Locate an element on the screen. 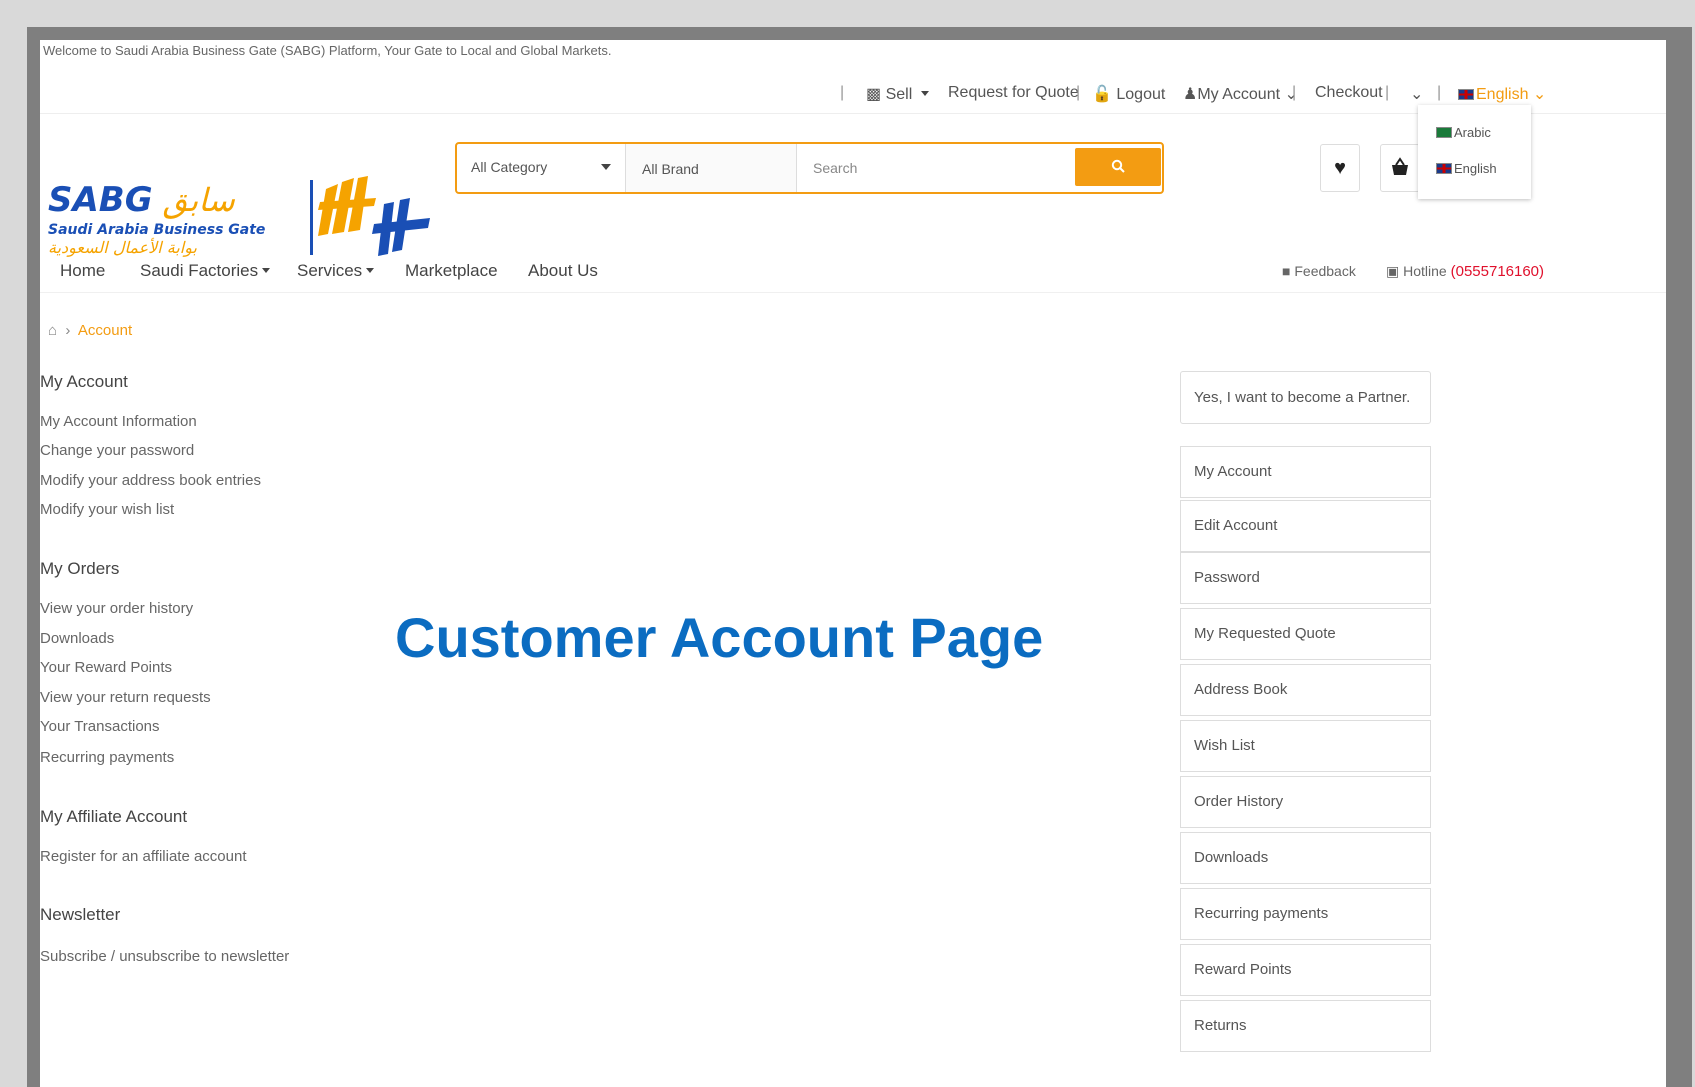 This screenshot has width=1695, height=1087. become-partner-button: Yes, I want to become a Partner. is located at coordinates (1305, 397).